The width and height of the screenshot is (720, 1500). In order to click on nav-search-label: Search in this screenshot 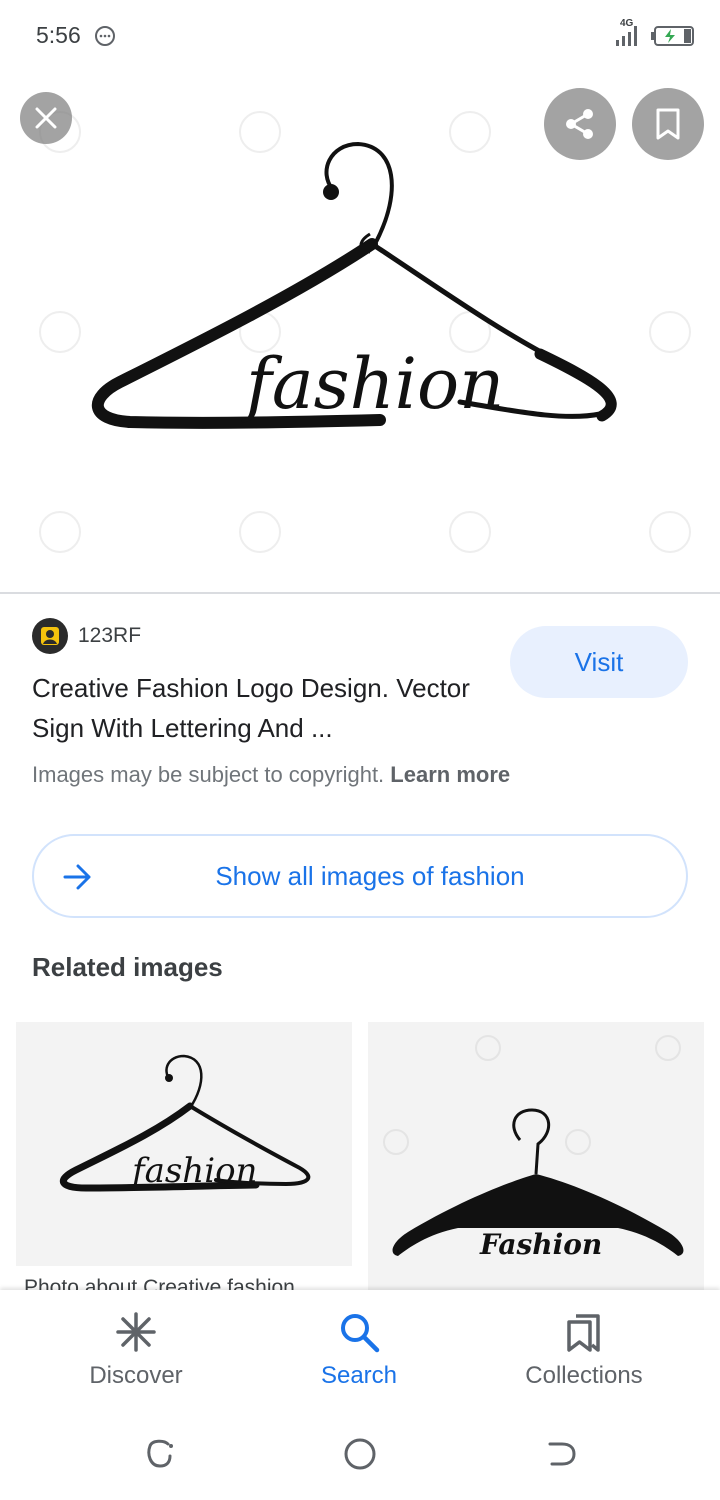, I will do `click(359, 1375)`.